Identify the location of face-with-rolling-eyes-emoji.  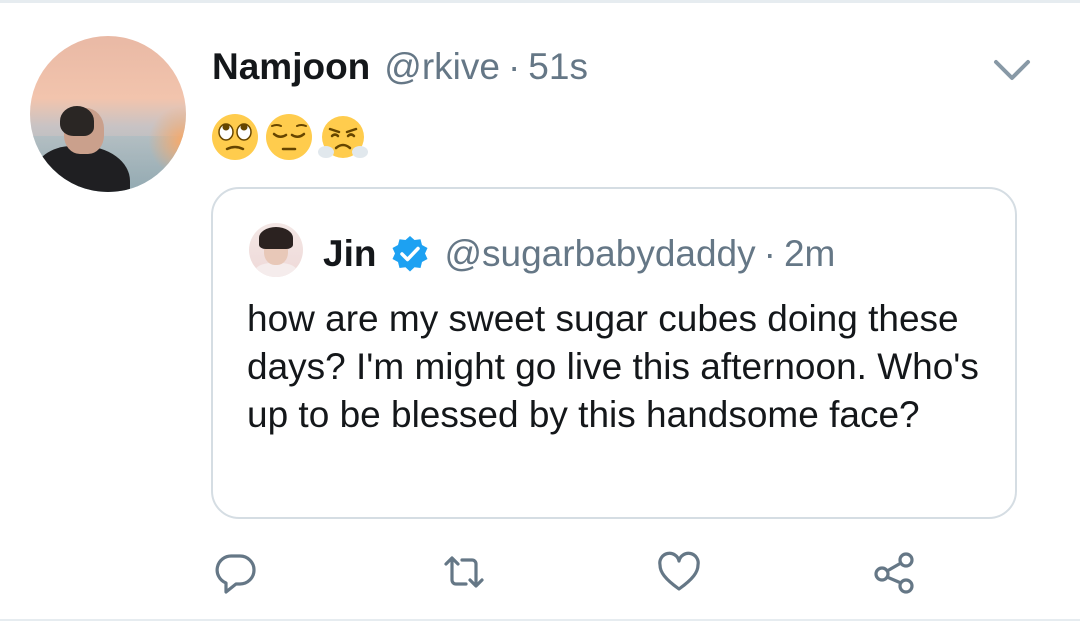
(235, 137).